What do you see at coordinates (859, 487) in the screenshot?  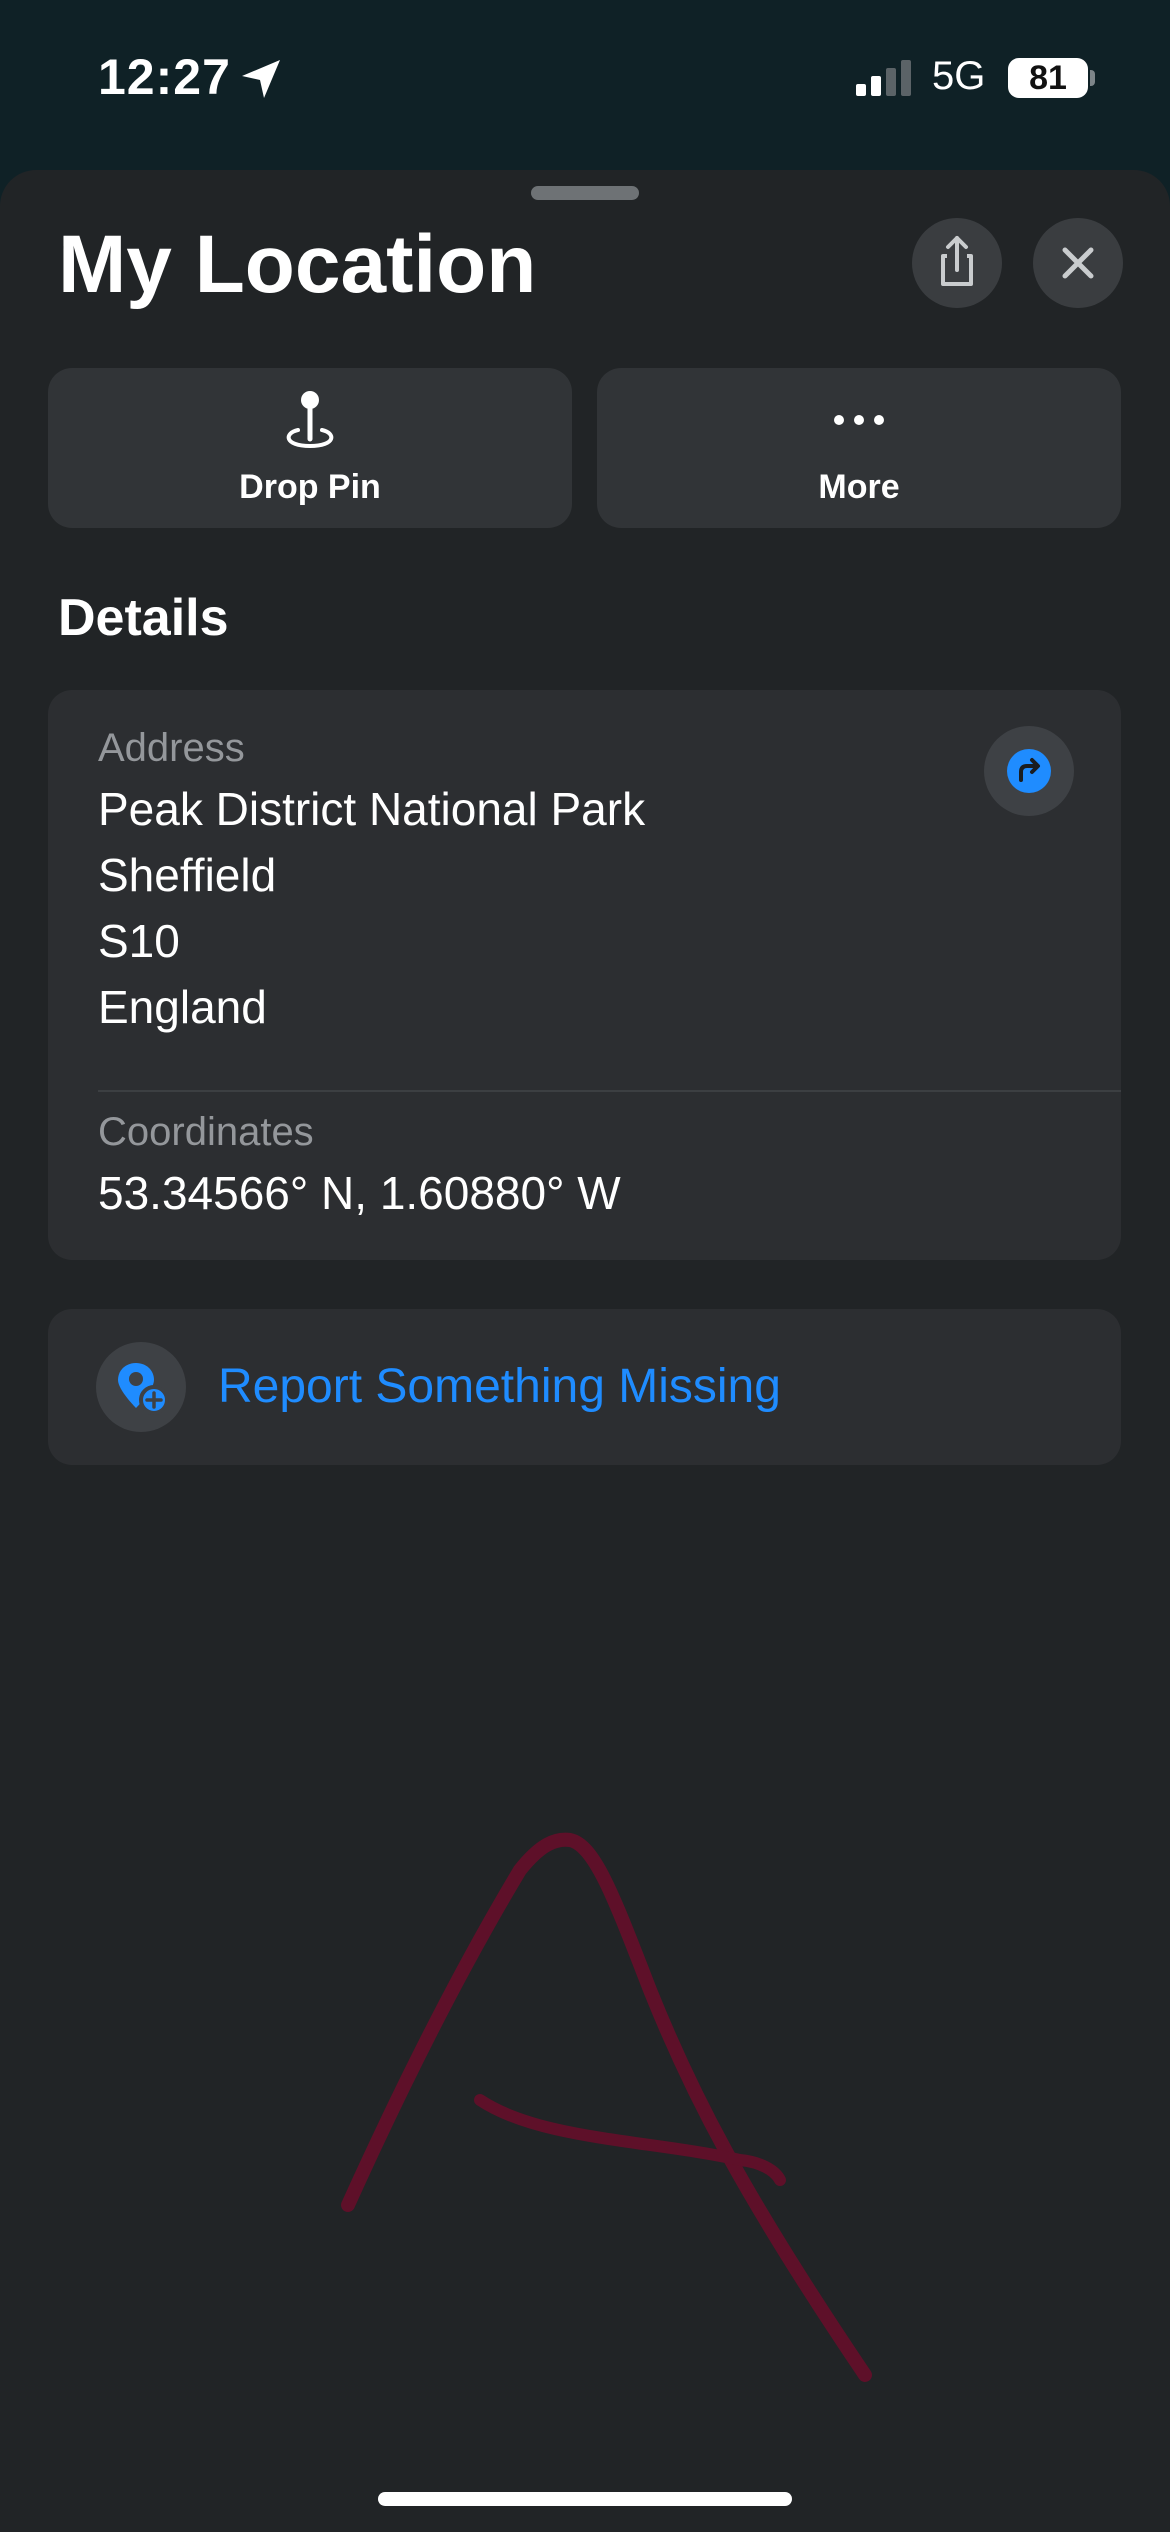 I see `more-label: More` at bounding box center [859, 487].